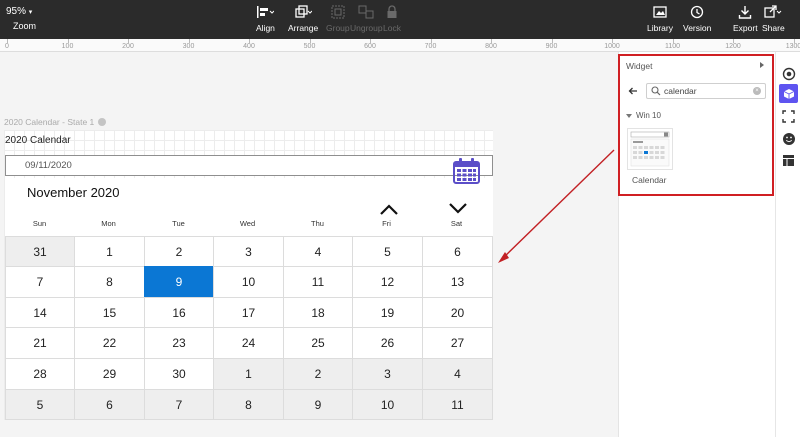 This screenshot has width=800, height=437. I want to click on lock-label: Lock, so click(392, 28).